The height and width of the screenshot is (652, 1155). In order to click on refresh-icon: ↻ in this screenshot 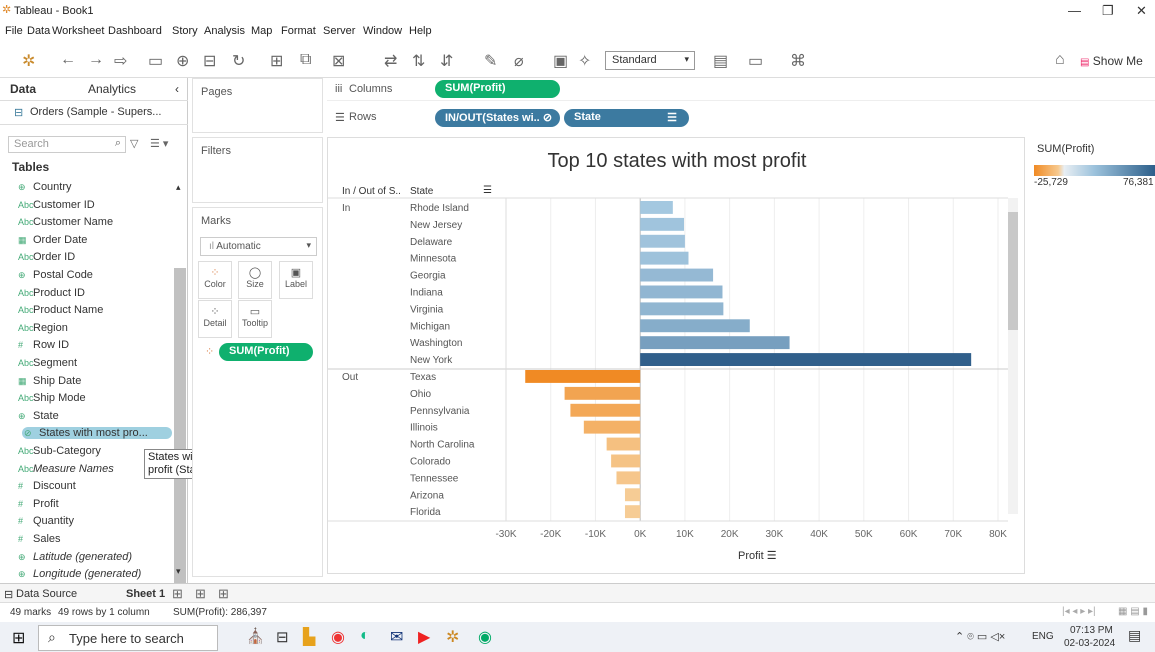, I will do `click(238, 61)`.